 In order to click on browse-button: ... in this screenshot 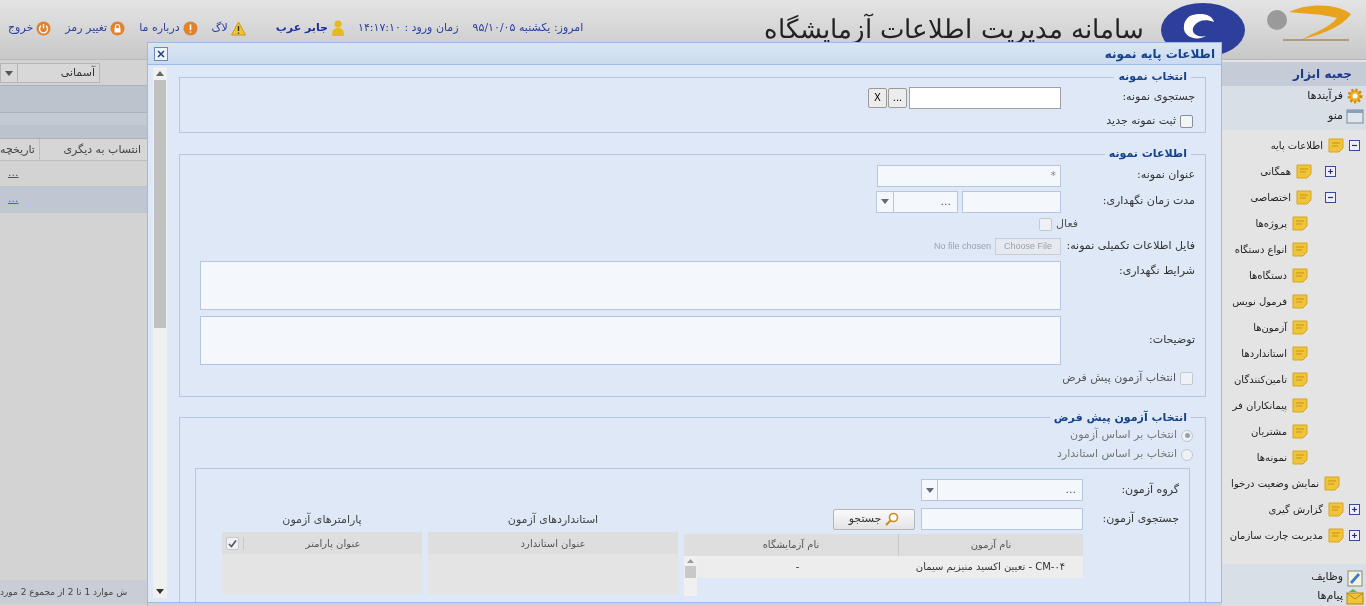, I will do `click(897, 97)`.